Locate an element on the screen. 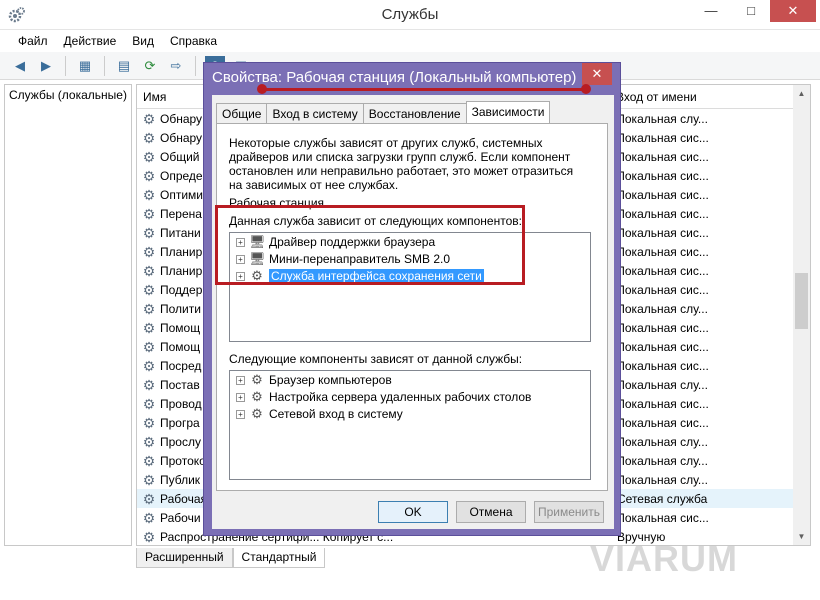 The image size is (820, 600). service-name: Прослу is located at coordinates (180, 441).